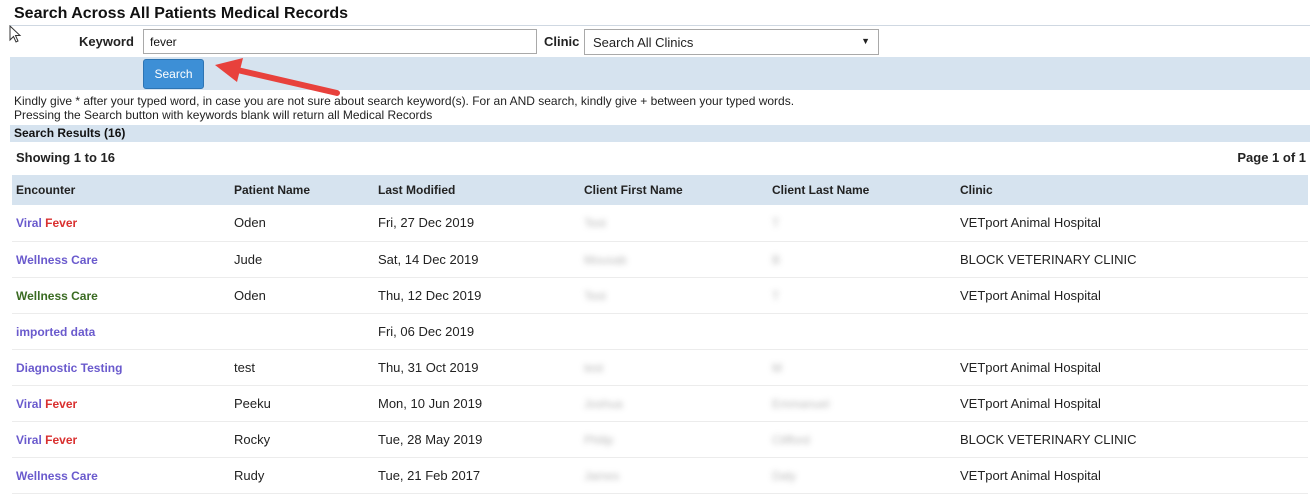  I want to click on cell-client-first-name: test, so click(674, 367).